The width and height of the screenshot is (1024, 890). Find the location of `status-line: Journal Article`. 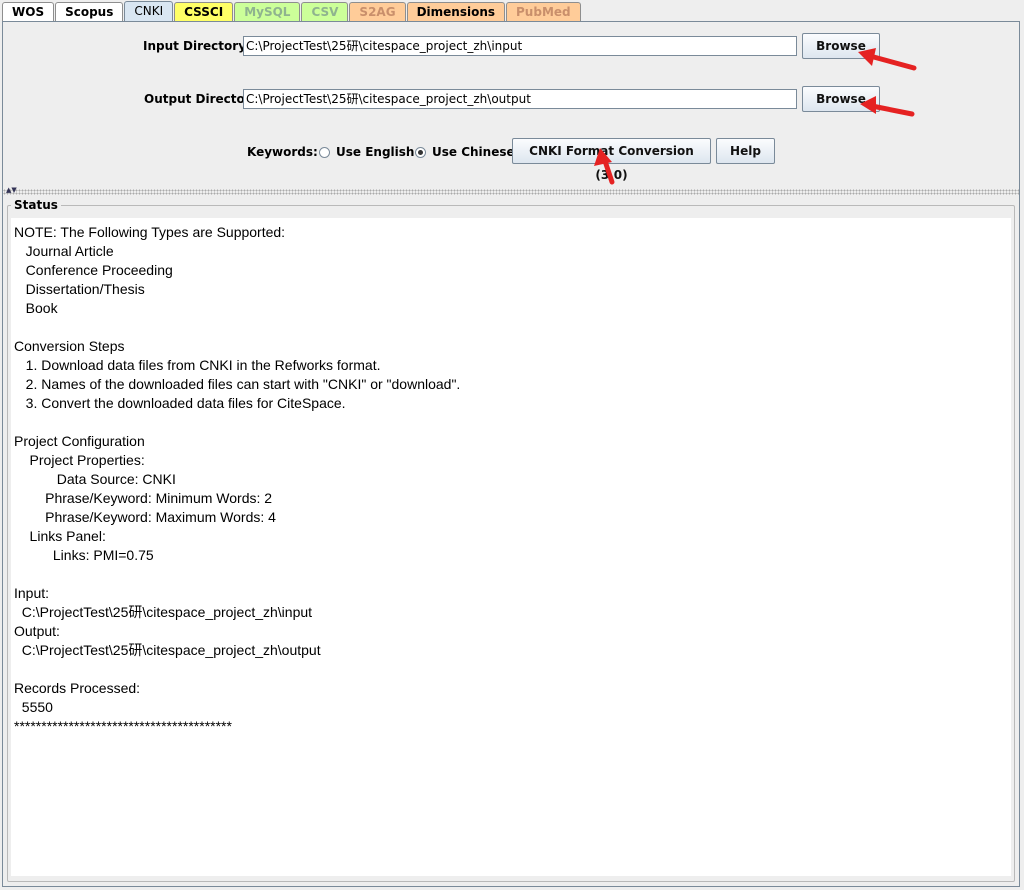

status-line: Journal Article is located at coordinates (64, 251).